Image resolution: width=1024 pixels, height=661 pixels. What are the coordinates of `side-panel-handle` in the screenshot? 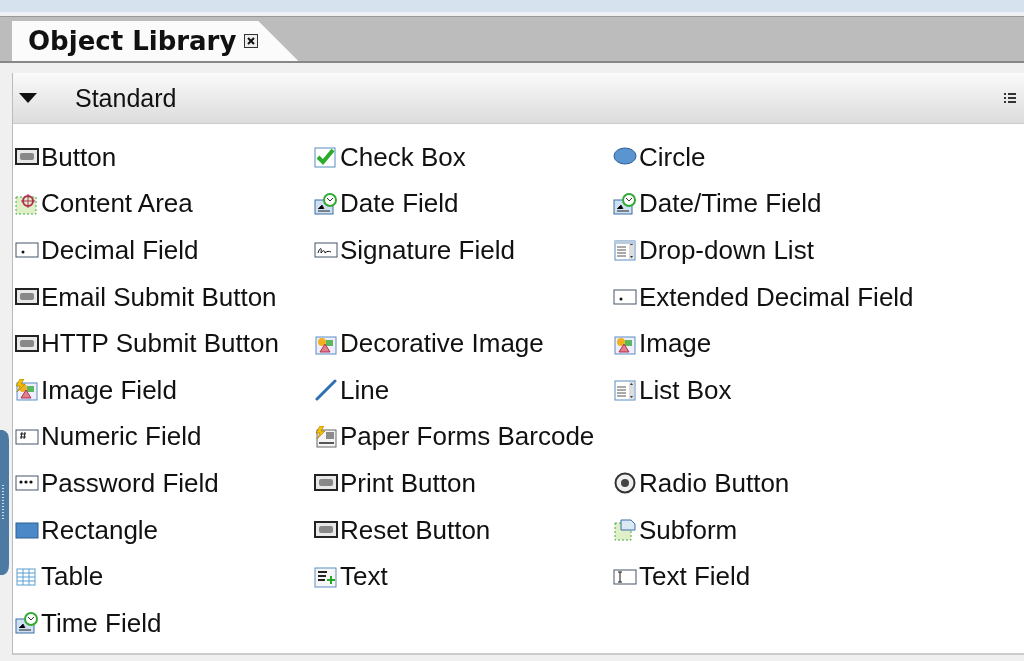 It's located at (4, 502).